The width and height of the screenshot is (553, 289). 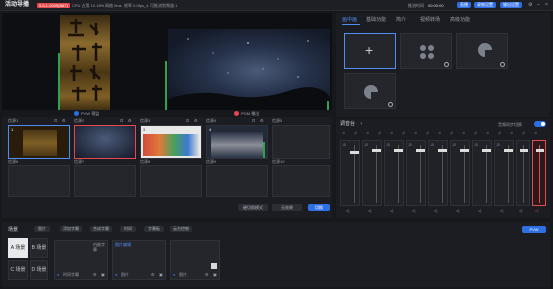 I want to click on scene-c: C 场景, so click(x=18, y=270).